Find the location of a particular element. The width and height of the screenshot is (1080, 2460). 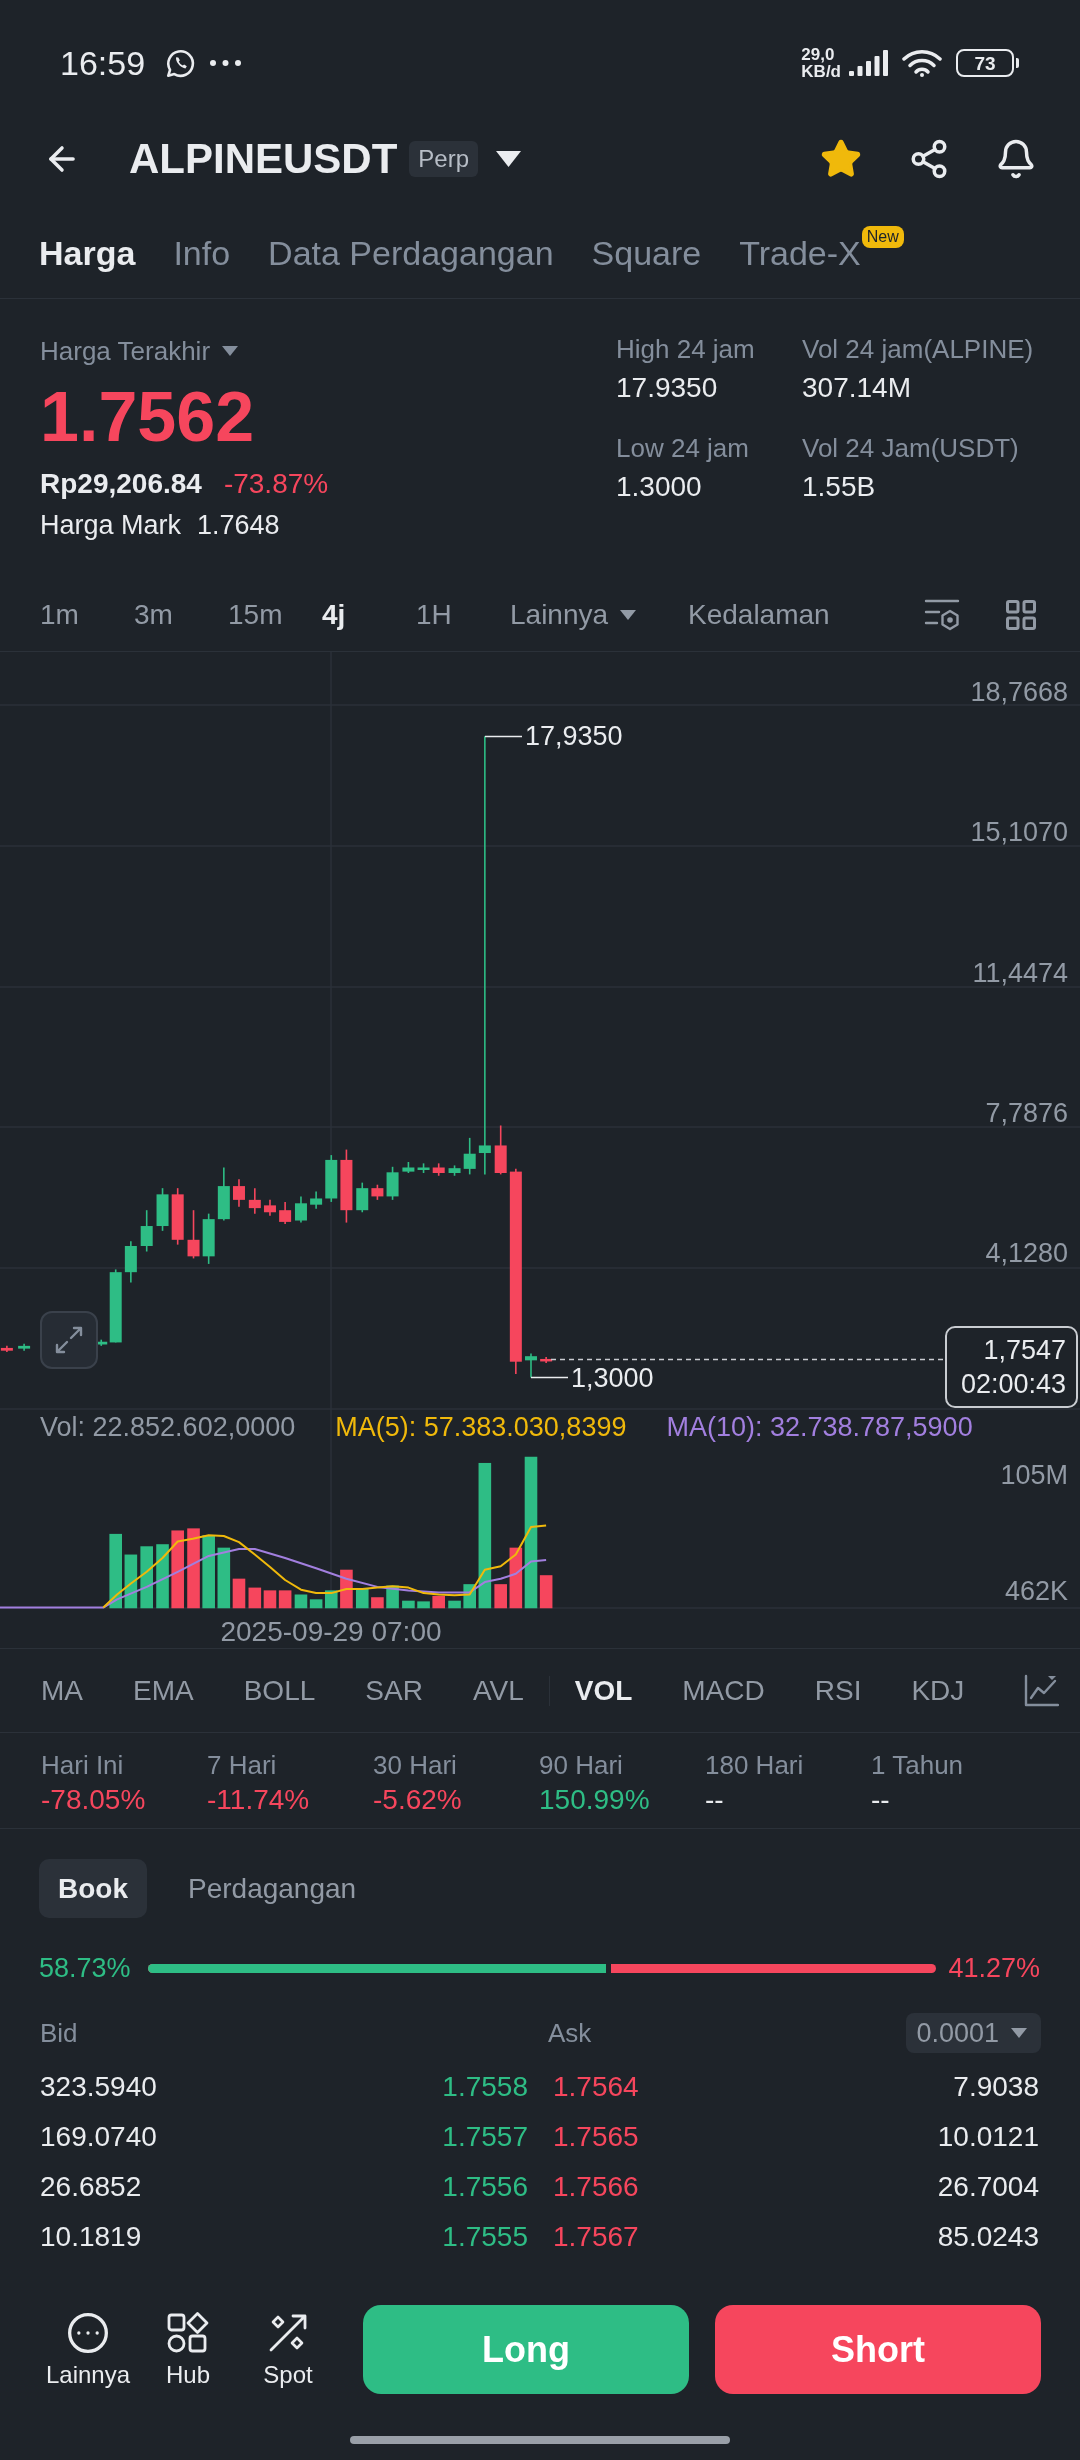

ma5-readout: MA(5): 57.383.030,8399 is located at coordinates (481, 1427).